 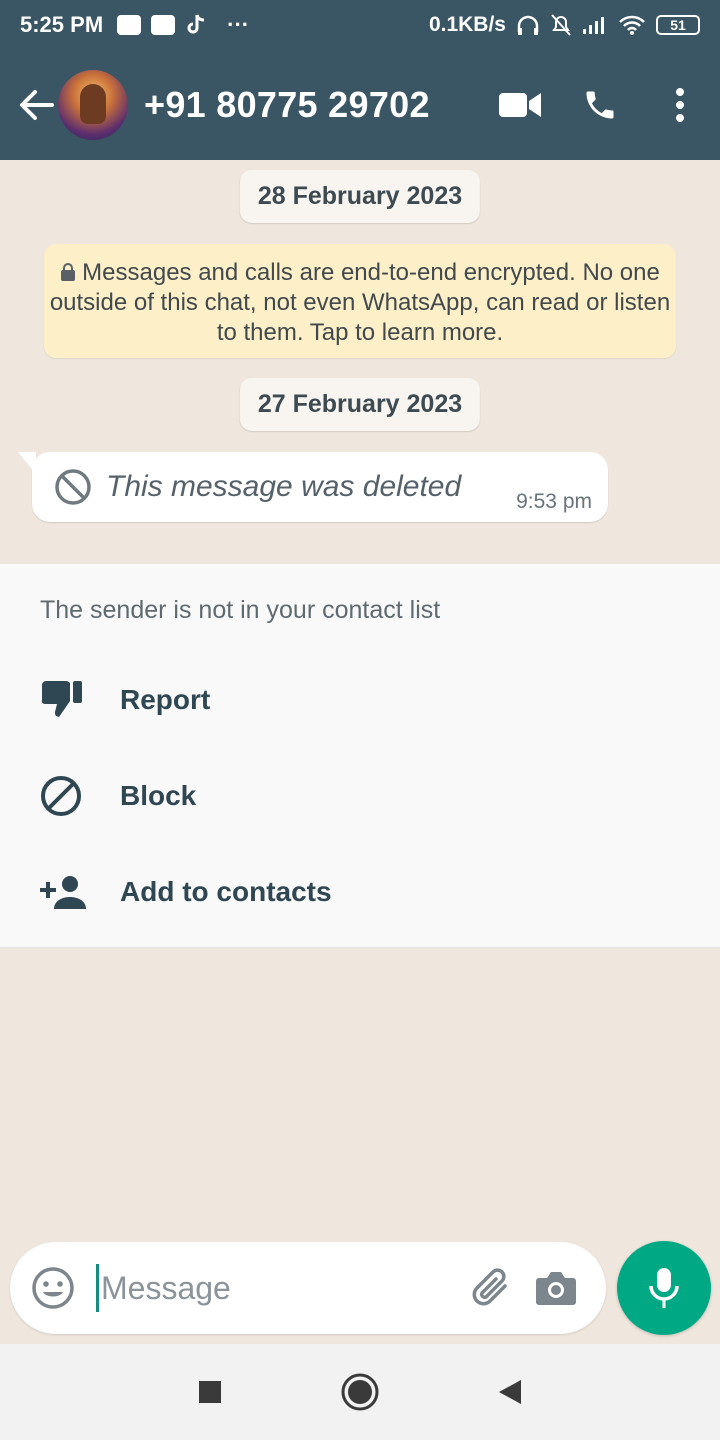 What do you see at coordinates (593, 25) in the screenshot?
I see `signal-icon` at bounding box center [593, 25].